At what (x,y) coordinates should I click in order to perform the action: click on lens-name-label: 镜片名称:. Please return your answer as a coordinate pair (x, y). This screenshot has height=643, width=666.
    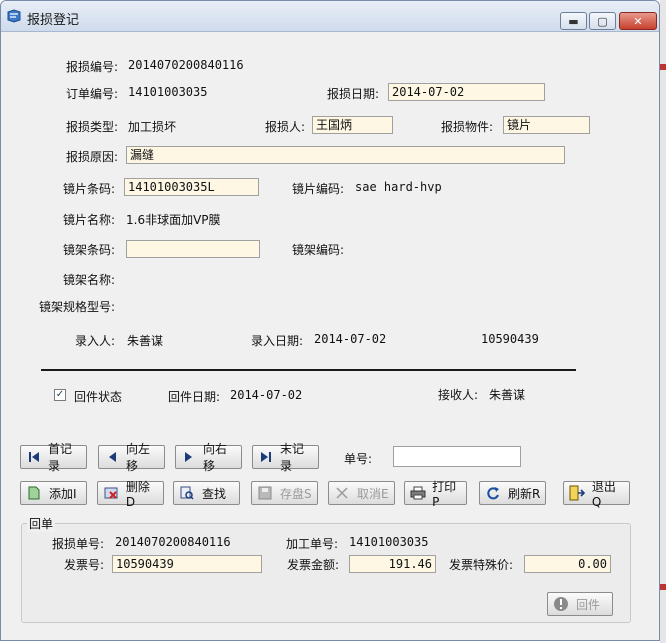
    Looking at the image, I should click on (89, 220).